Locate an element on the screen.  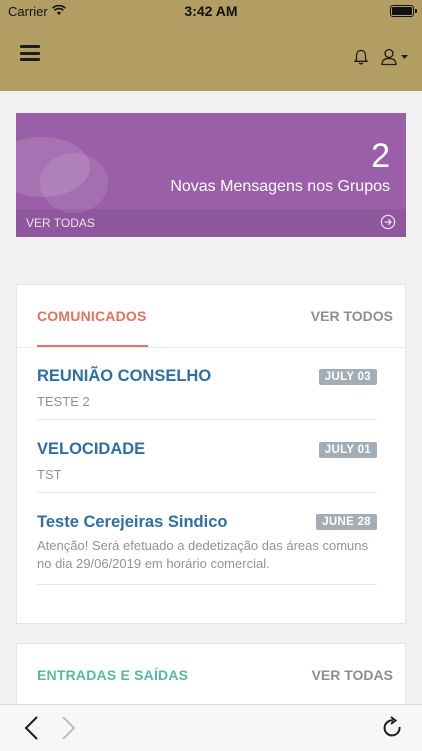
item-text: TESTE 2 is located at coordinates (63, 401).